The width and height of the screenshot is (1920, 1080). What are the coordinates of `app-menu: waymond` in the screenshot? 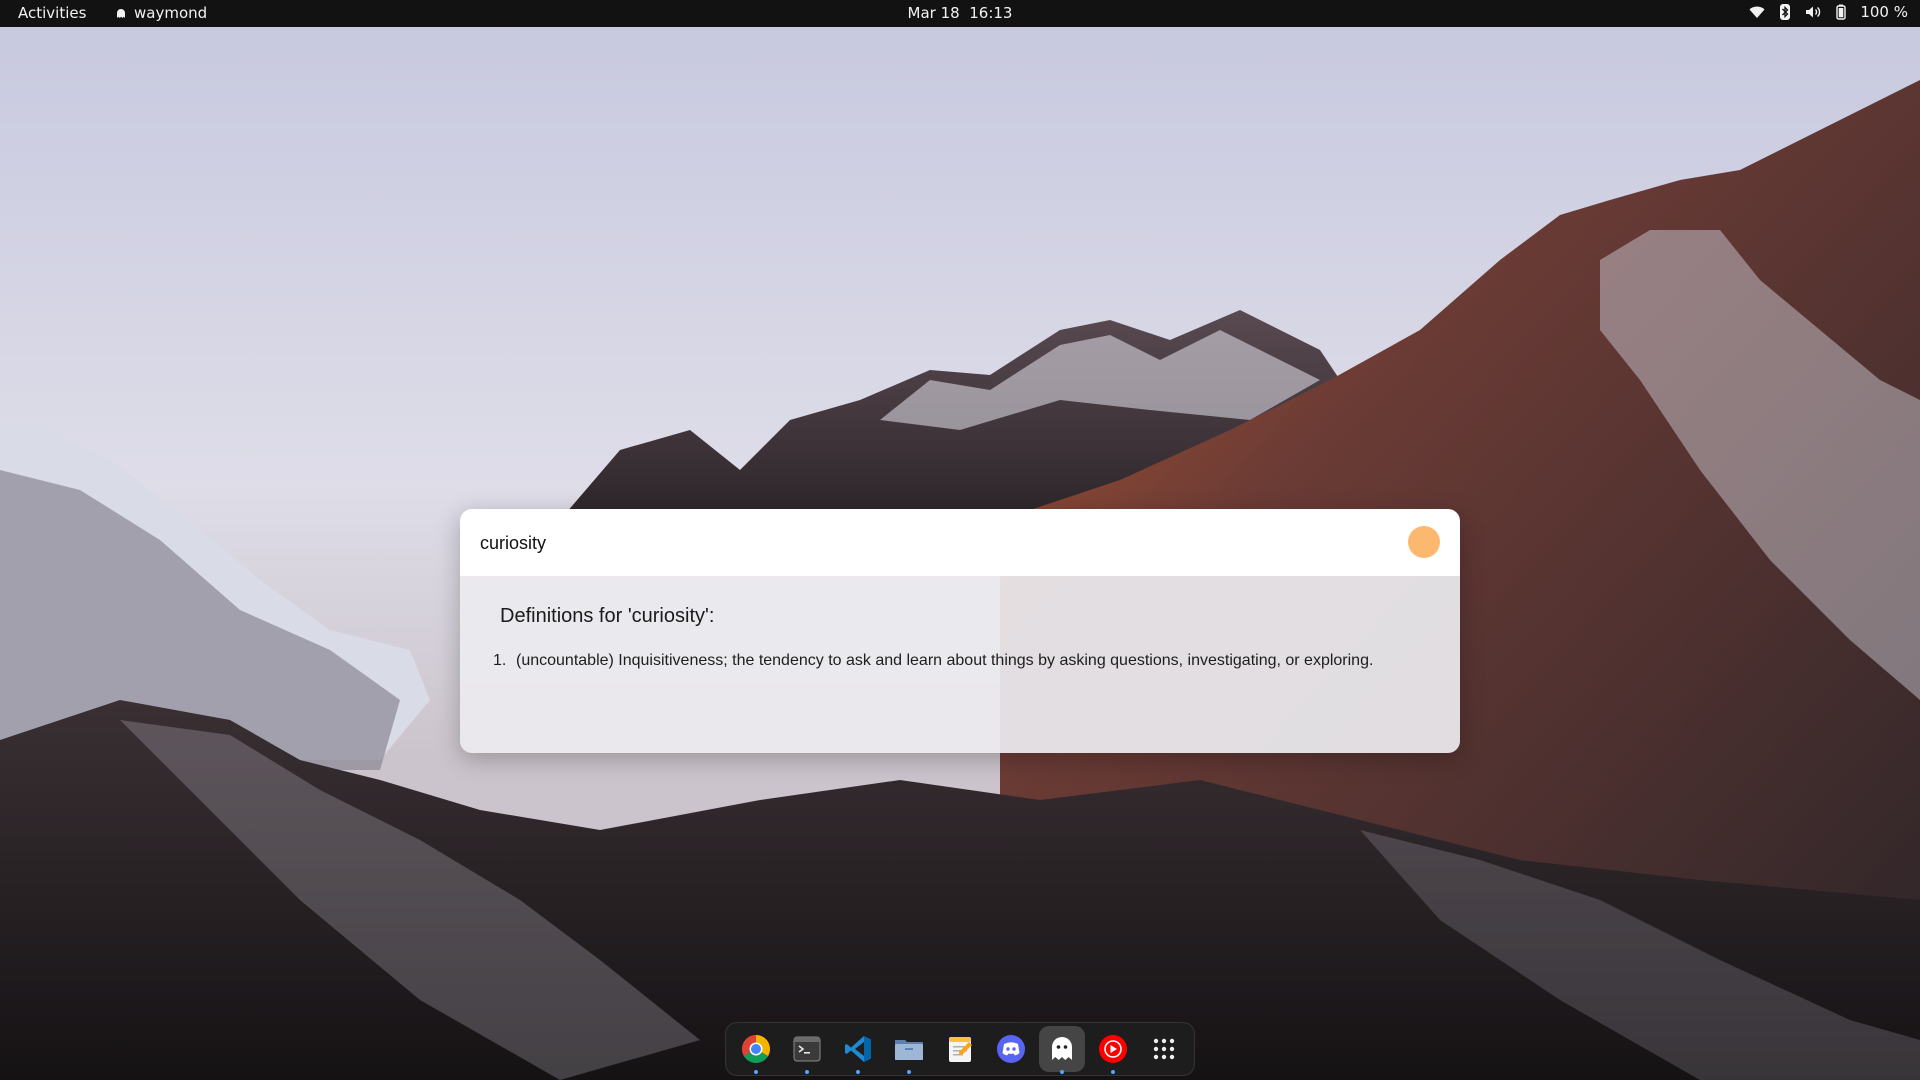 It's located at (161, 13).